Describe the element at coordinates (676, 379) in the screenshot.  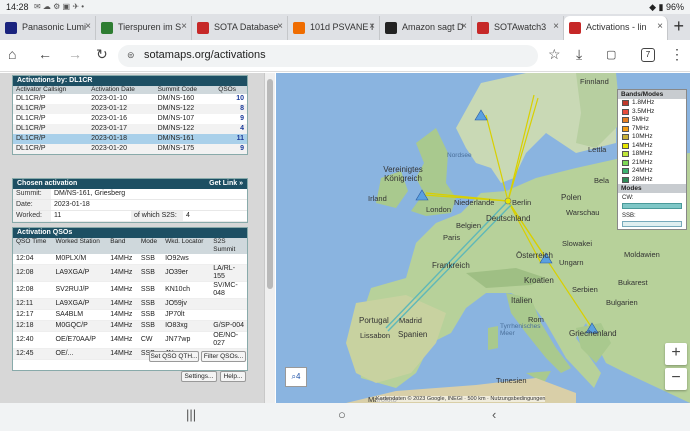
I see `zoom-out-button: −` at that location.